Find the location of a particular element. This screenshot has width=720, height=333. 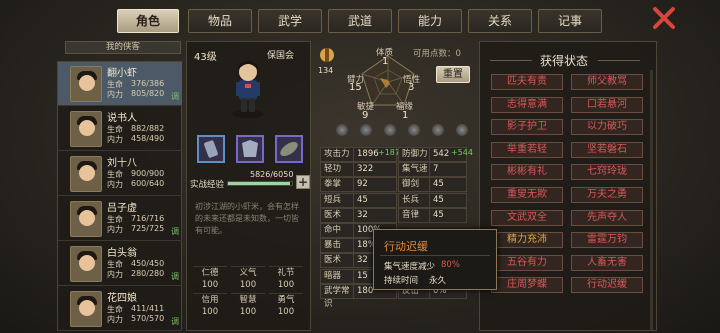

tizhi-value: 1 is located at coordinates (385, 61).